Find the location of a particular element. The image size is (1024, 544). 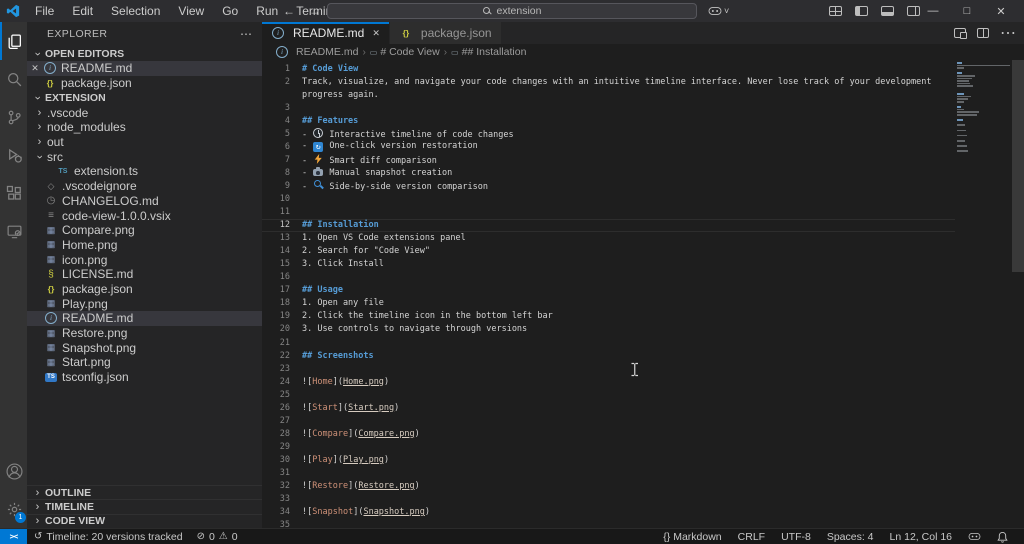

tree-item-Play.png: Play.png is located at coordinates (144, 303).